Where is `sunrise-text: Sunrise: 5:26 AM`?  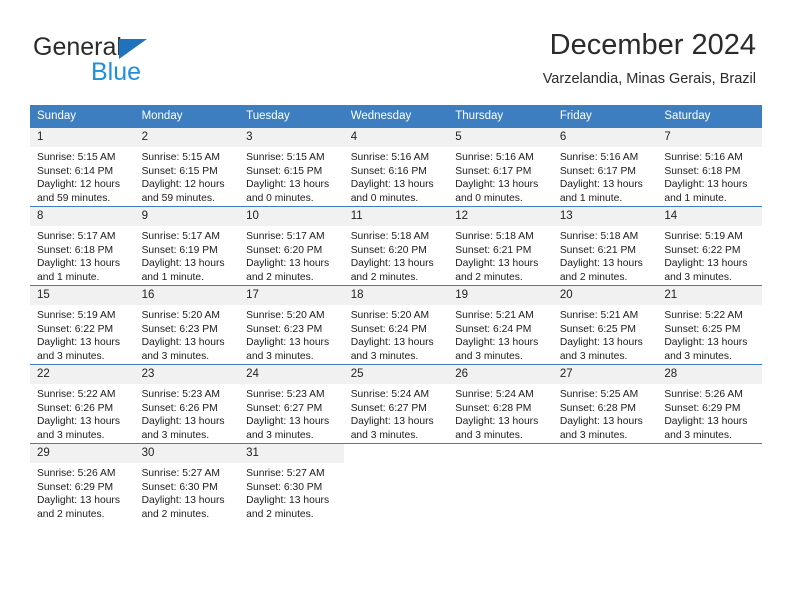
sunrise-text: Sunrise: 5:26 AM is located at coordinates (703, 394).